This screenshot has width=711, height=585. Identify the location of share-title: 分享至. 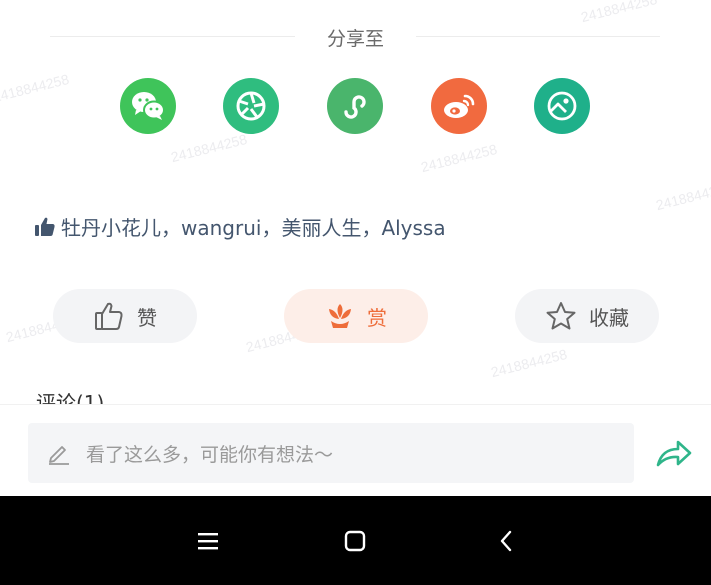
(355, 39).